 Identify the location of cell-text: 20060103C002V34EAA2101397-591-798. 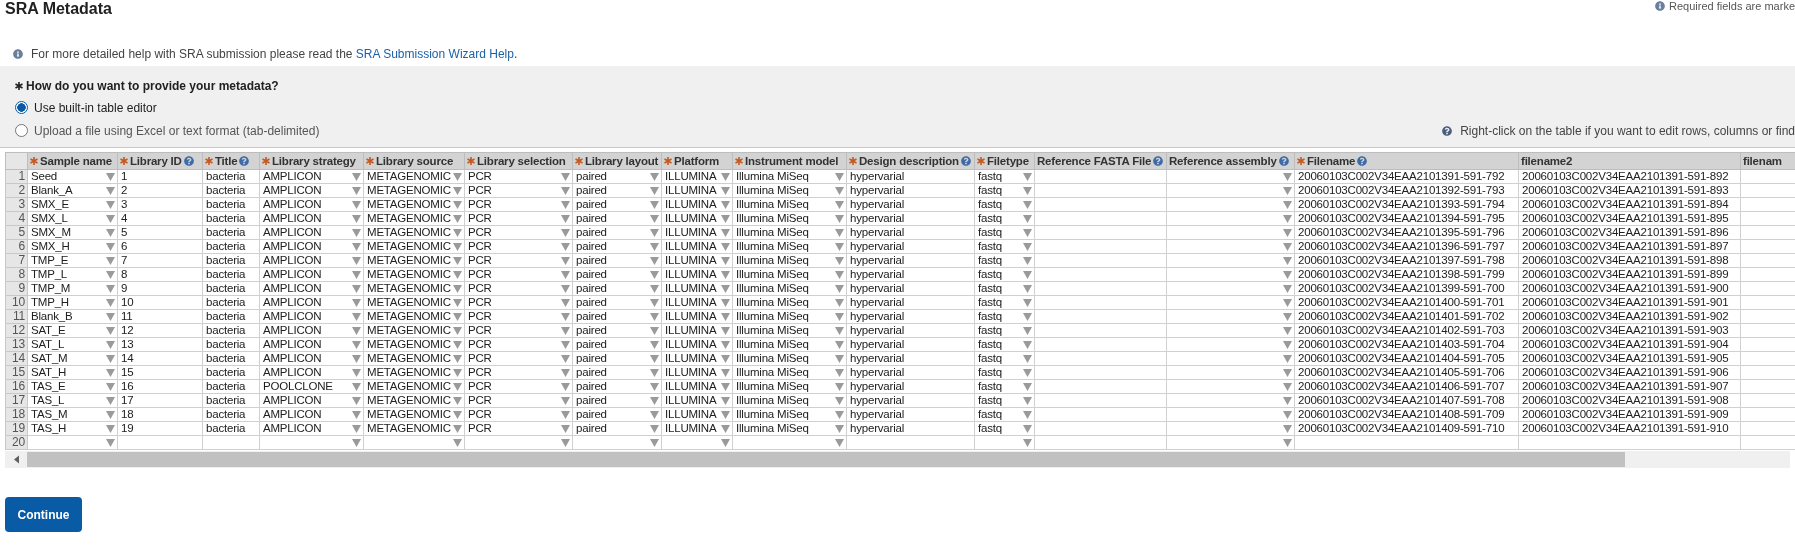
(1401, 260).